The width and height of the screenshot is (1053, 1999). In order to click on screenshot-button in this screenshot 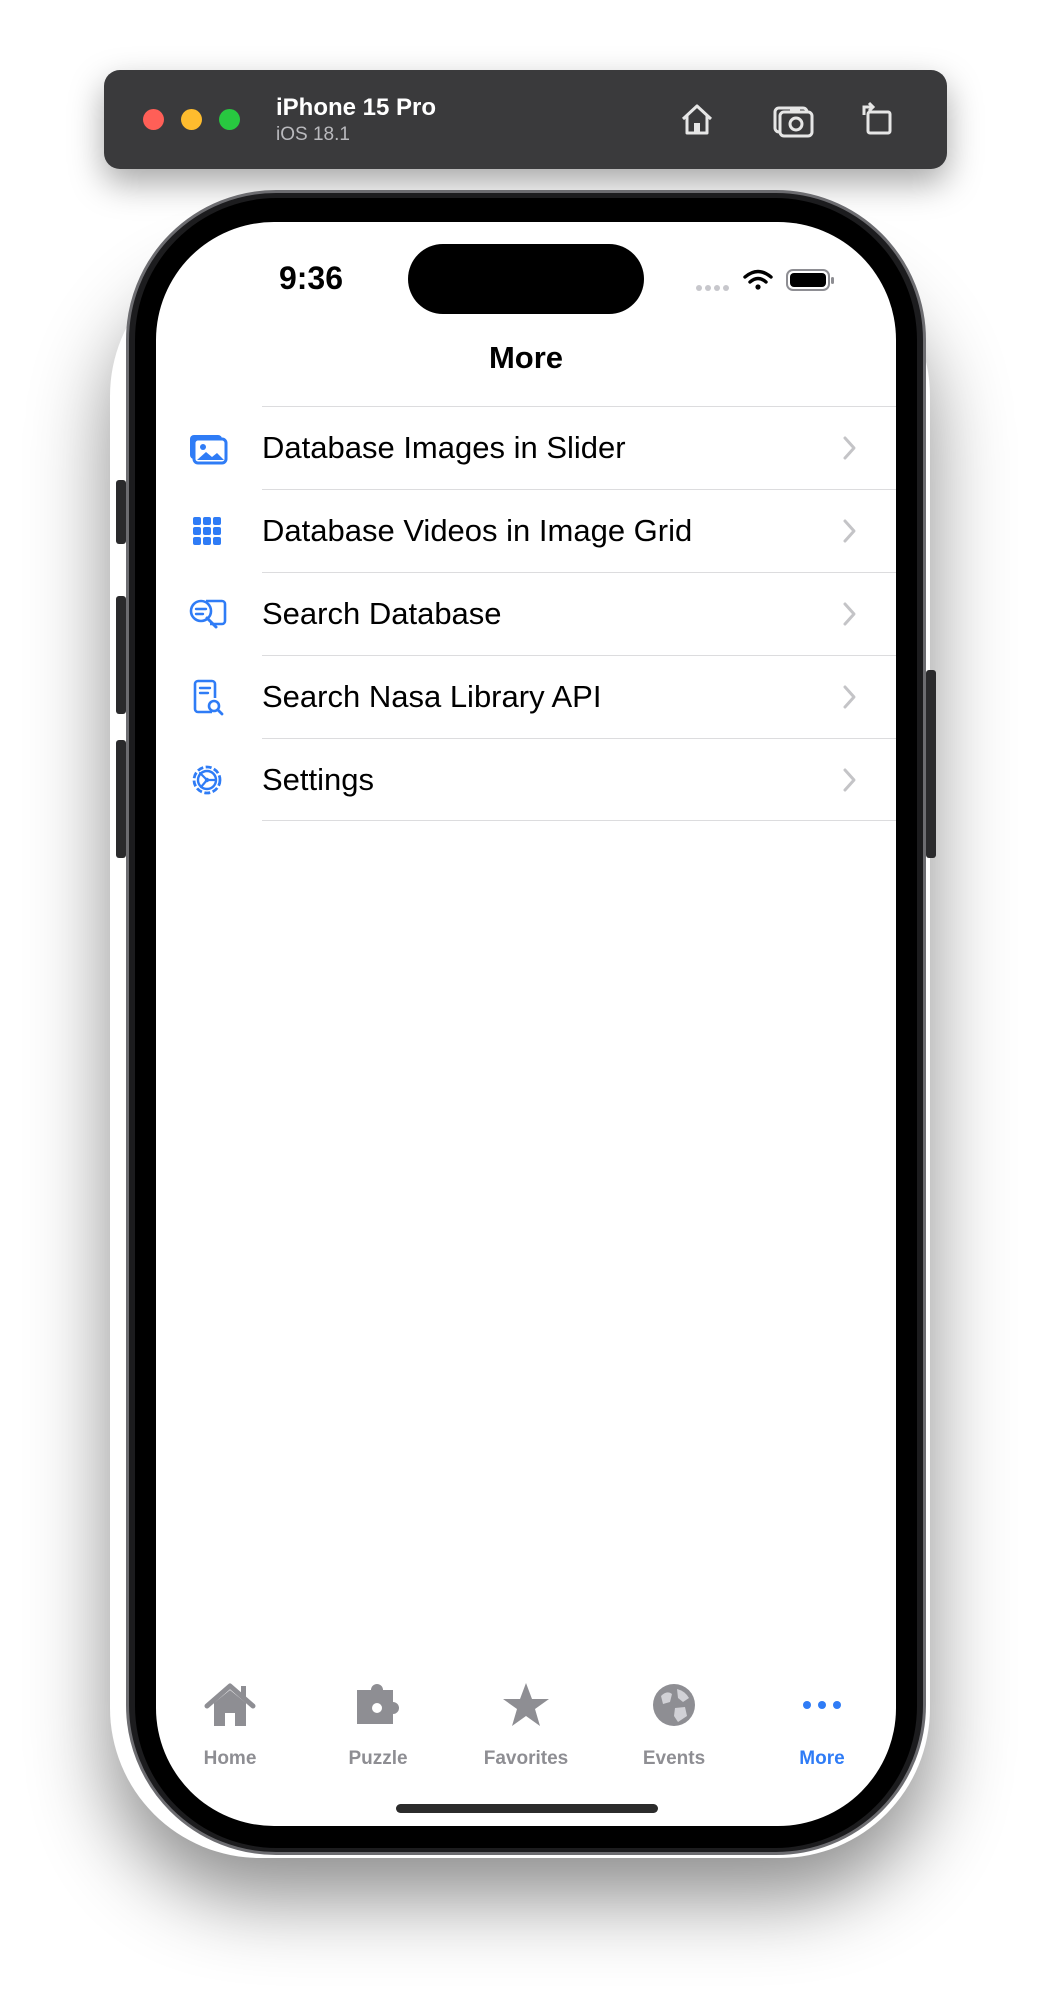, I will do `click(793, 119)`.